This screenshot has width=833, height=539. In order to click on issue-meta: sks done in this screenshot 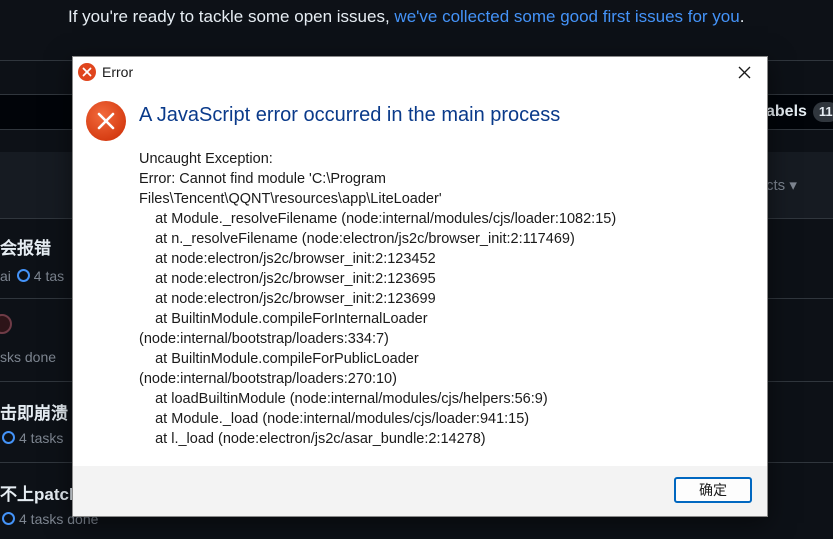, I will do `click(28, 357)`.